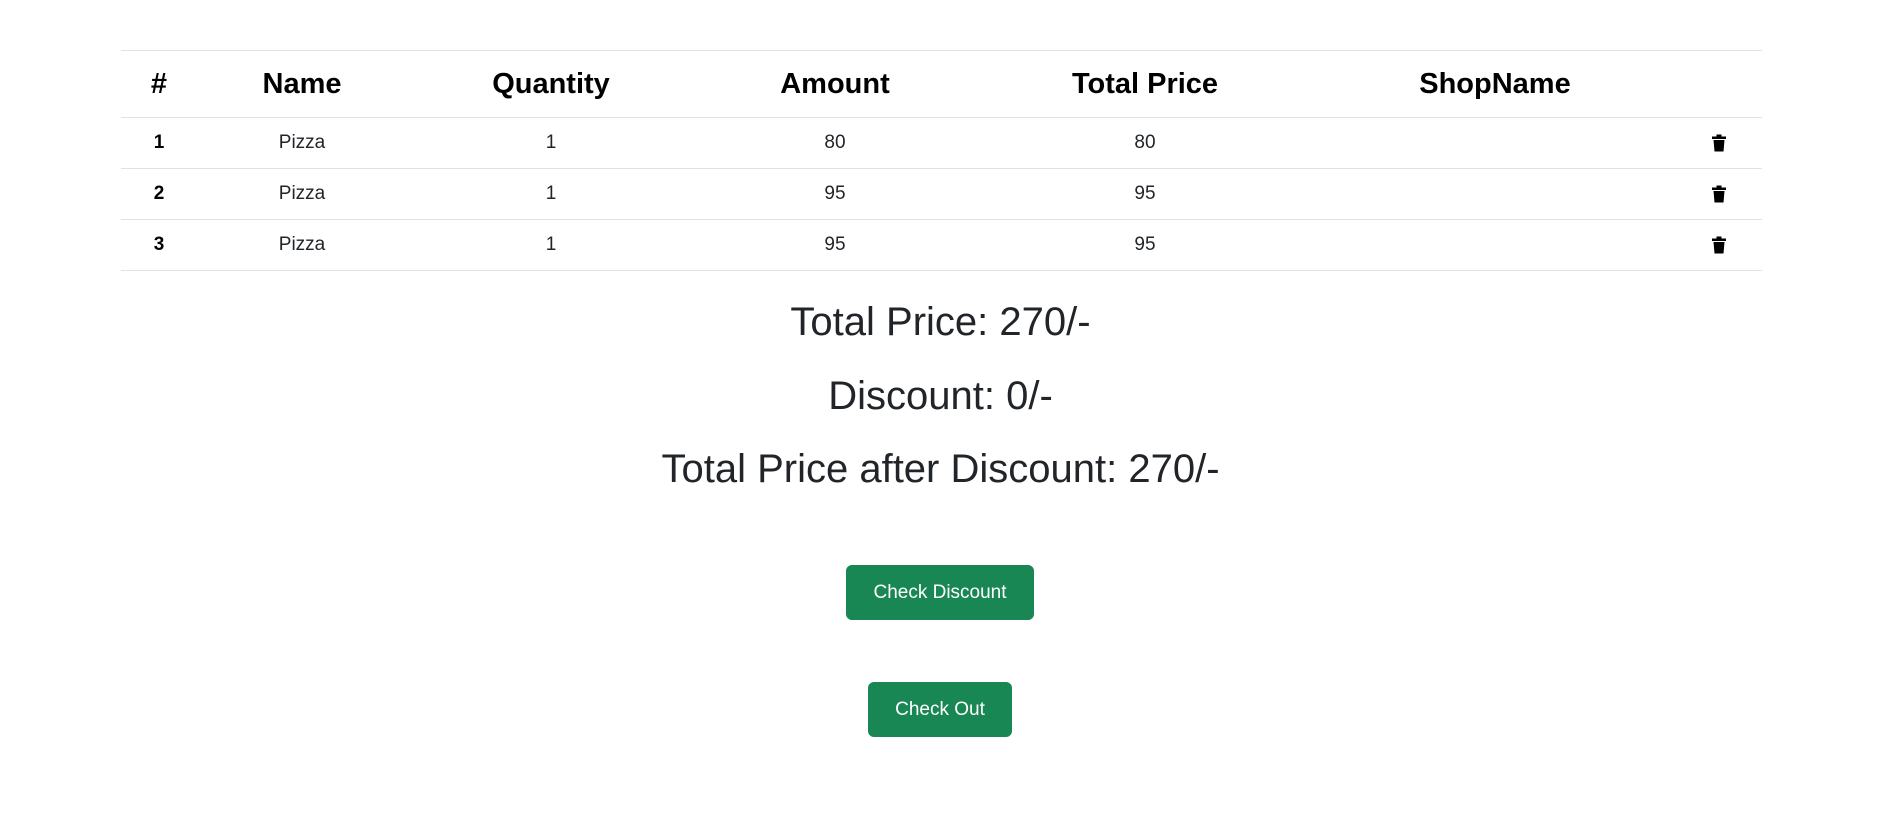 This screenshot has width=1881, height=815. What do you see at coordinates (1145, 143) in the screenshot?
I see `item-total-price: 80` at bounding box center [1145, 143].